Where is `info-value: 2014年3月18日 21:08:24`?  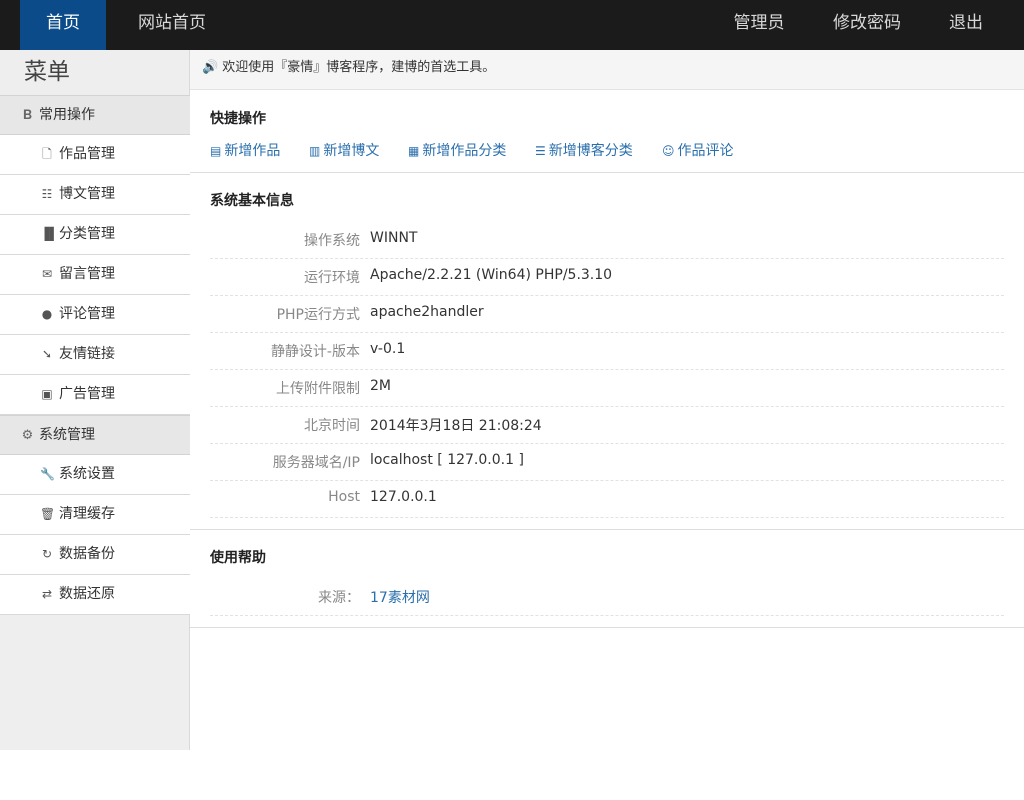 info-value: 2014年3月18日 21:08:24 is located at coordinates (456, 426).